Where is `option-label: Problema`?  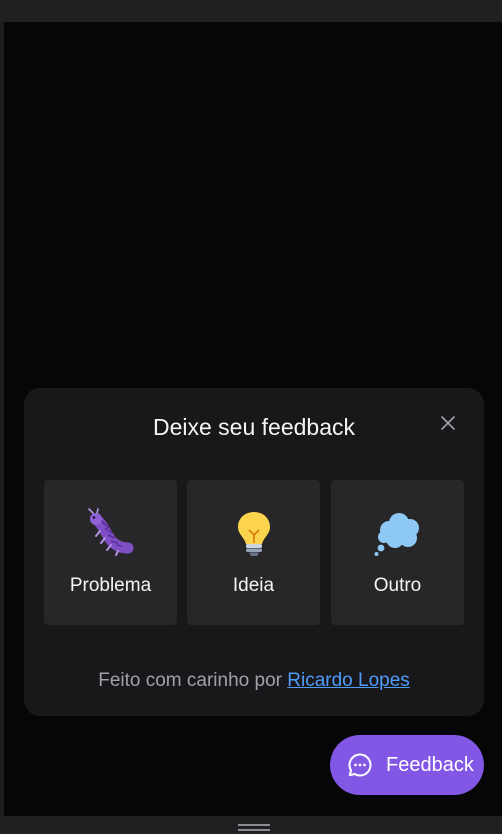 option-label: Problema is located at coordinates (110, 585).